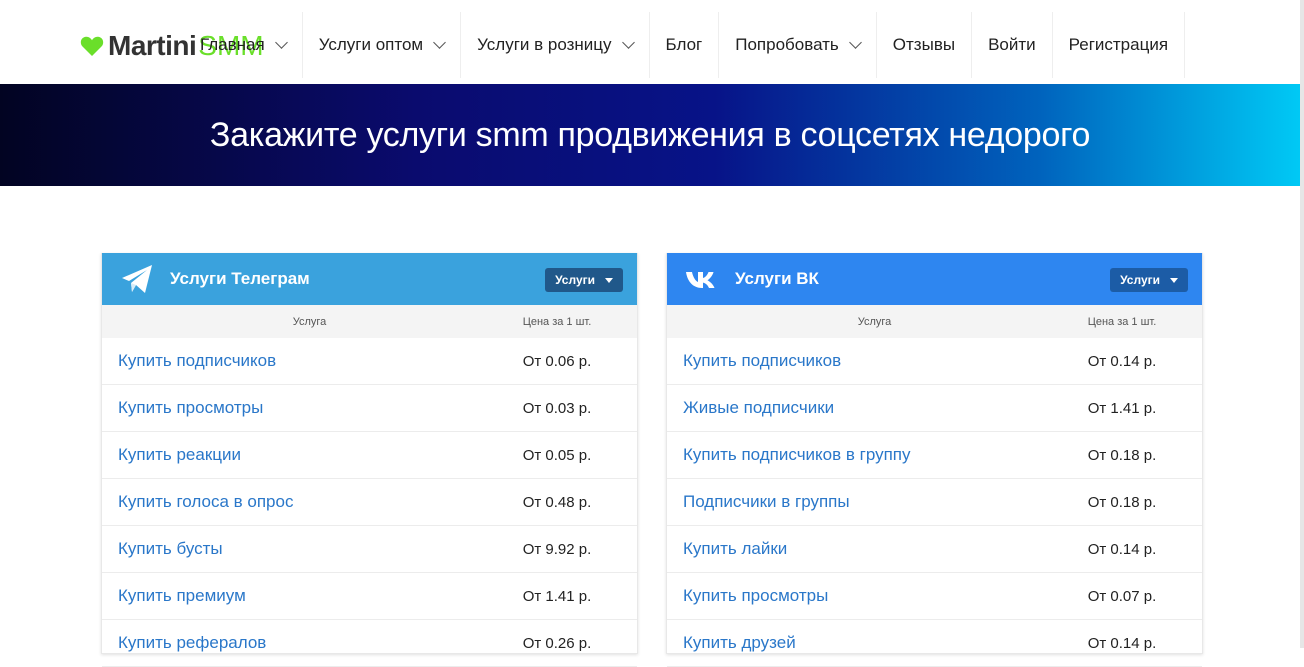  Describe the element at coordinates (934, 279) in the screenshot. I see `panel-header: Услуги ВК Услуги` at that location.